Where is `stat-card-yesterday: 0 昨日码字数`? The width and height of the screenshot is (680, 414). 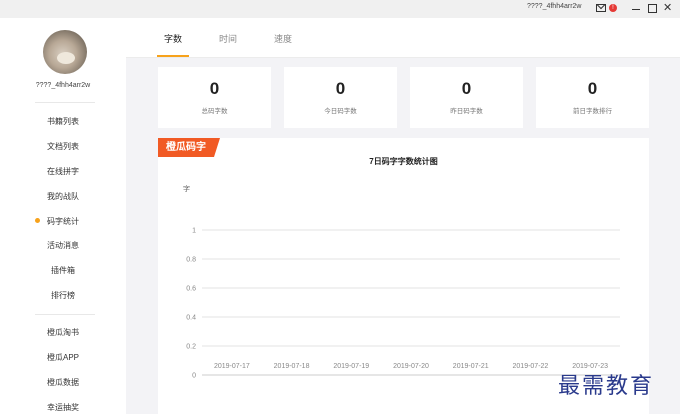 stat-card-yesterday: 0 昨日码字数 is located at coordinates (466, 97).